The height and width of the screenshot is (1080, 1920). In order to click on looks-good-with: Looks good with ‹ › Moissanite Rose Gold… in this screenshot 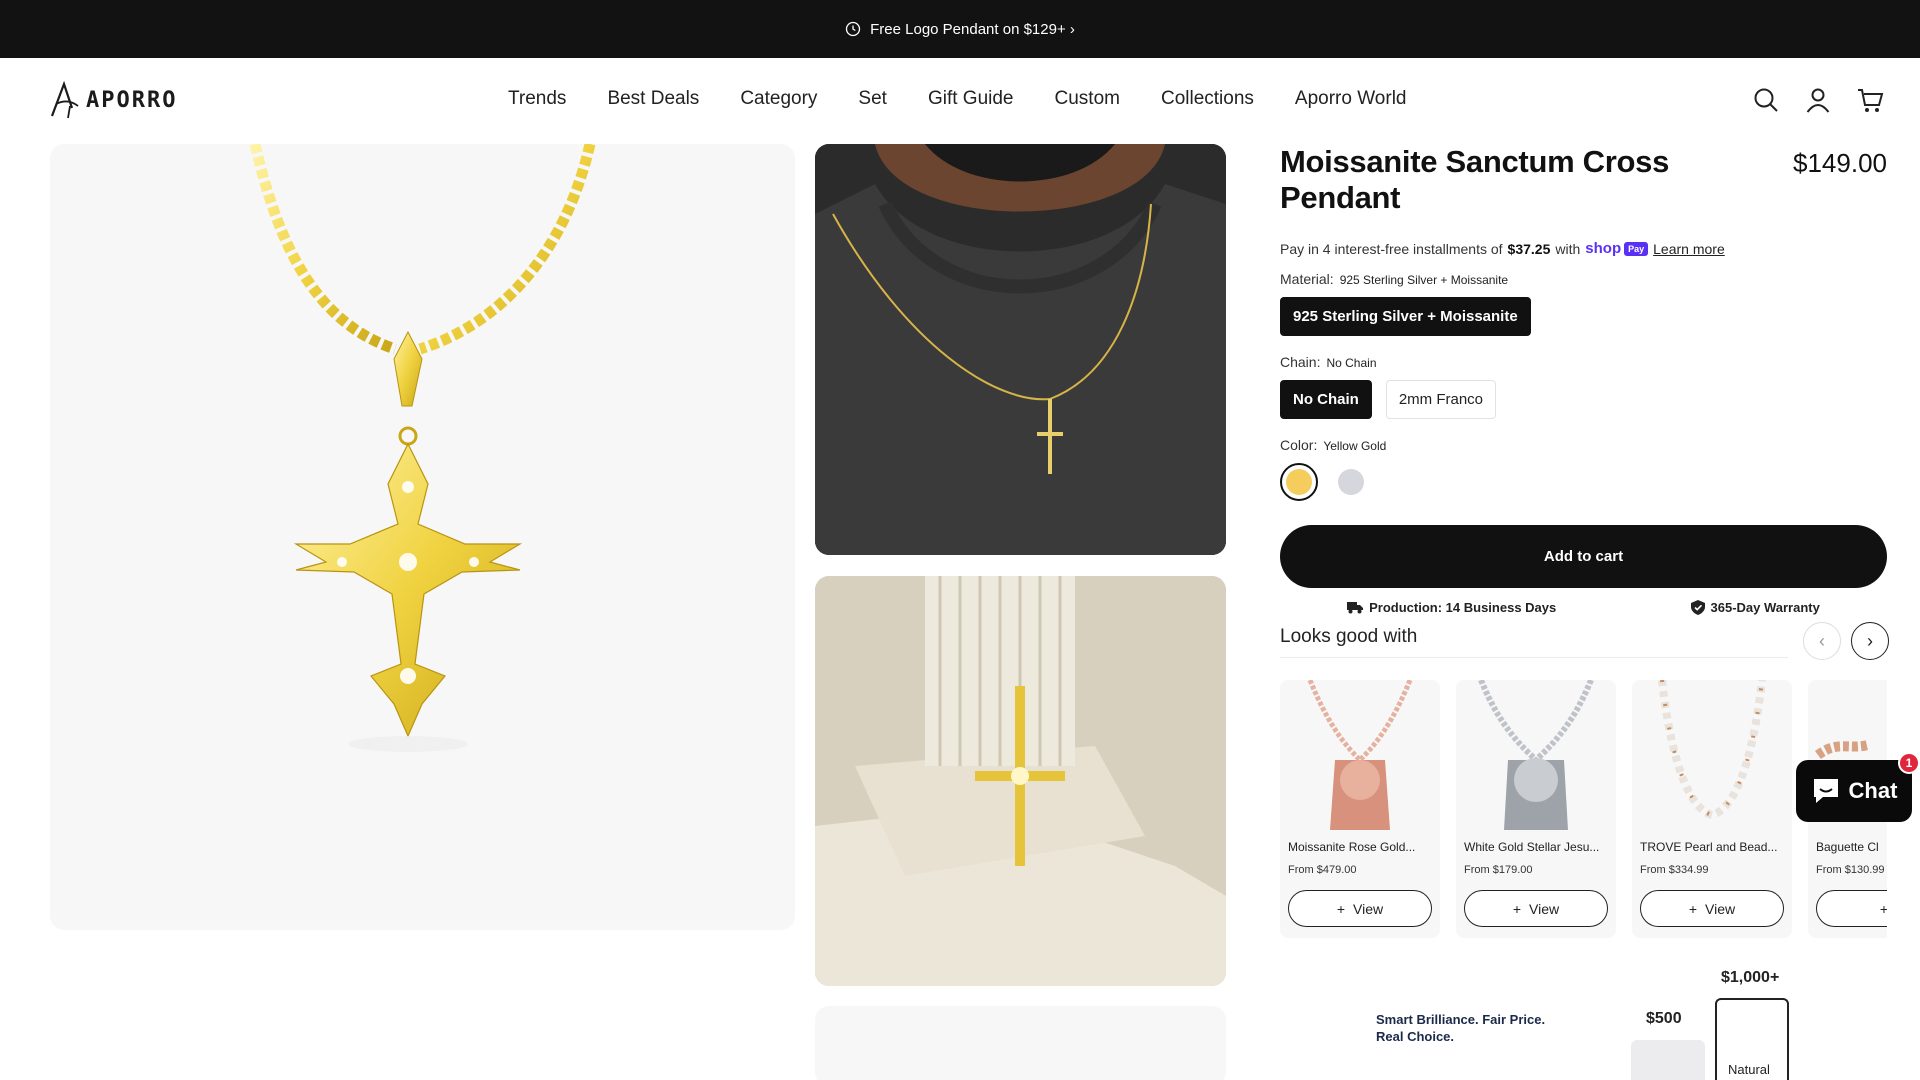, I will do `click(1584, 775)`.